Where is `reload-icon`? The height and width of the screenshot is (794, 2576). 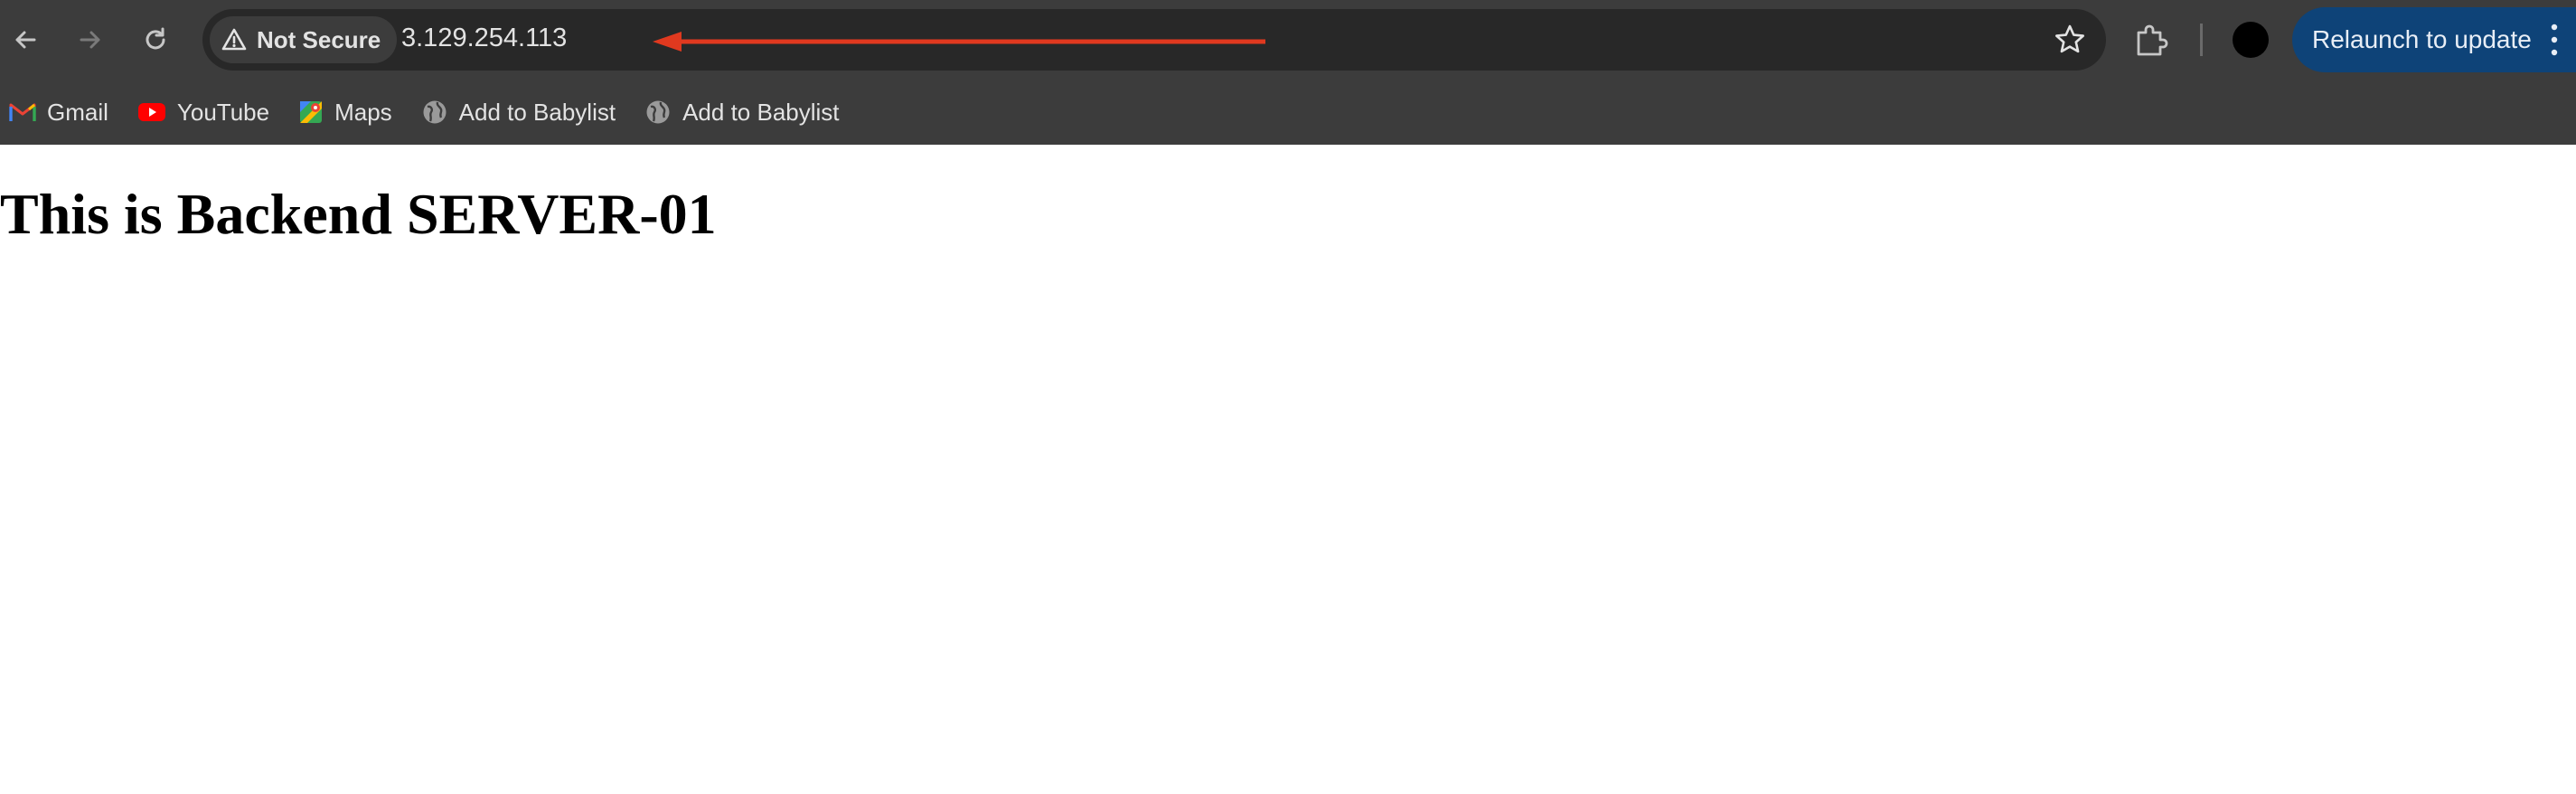 reload-icon is located at coordinates (155, 38).